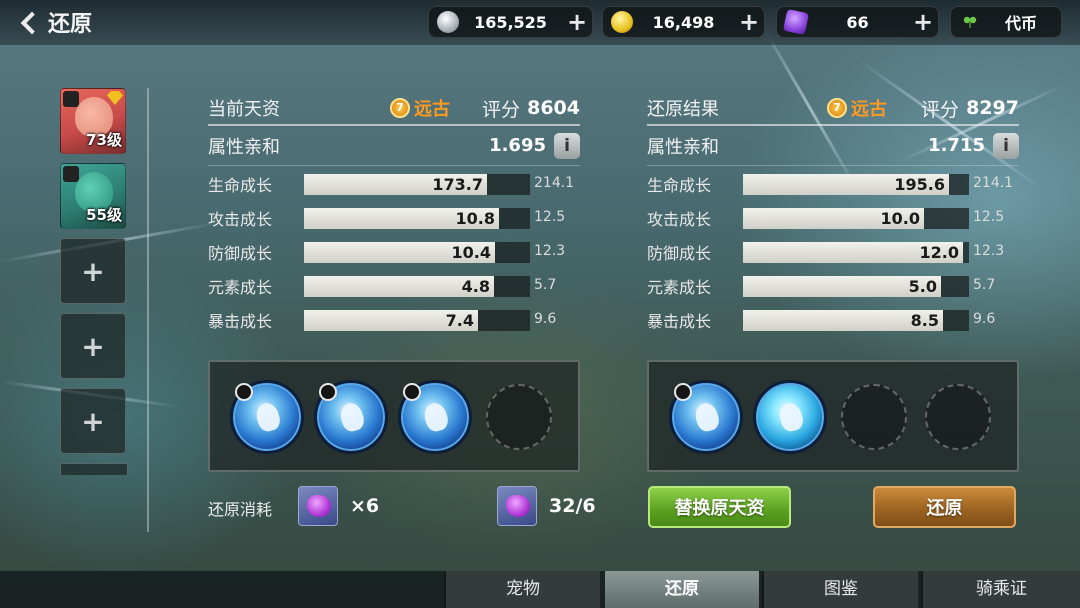 The height and width of the screenshot is (608, 1080). Describe the element at coordinates (856, 320) in the screenshot. I see `stat-bar: 8.5` at that location.